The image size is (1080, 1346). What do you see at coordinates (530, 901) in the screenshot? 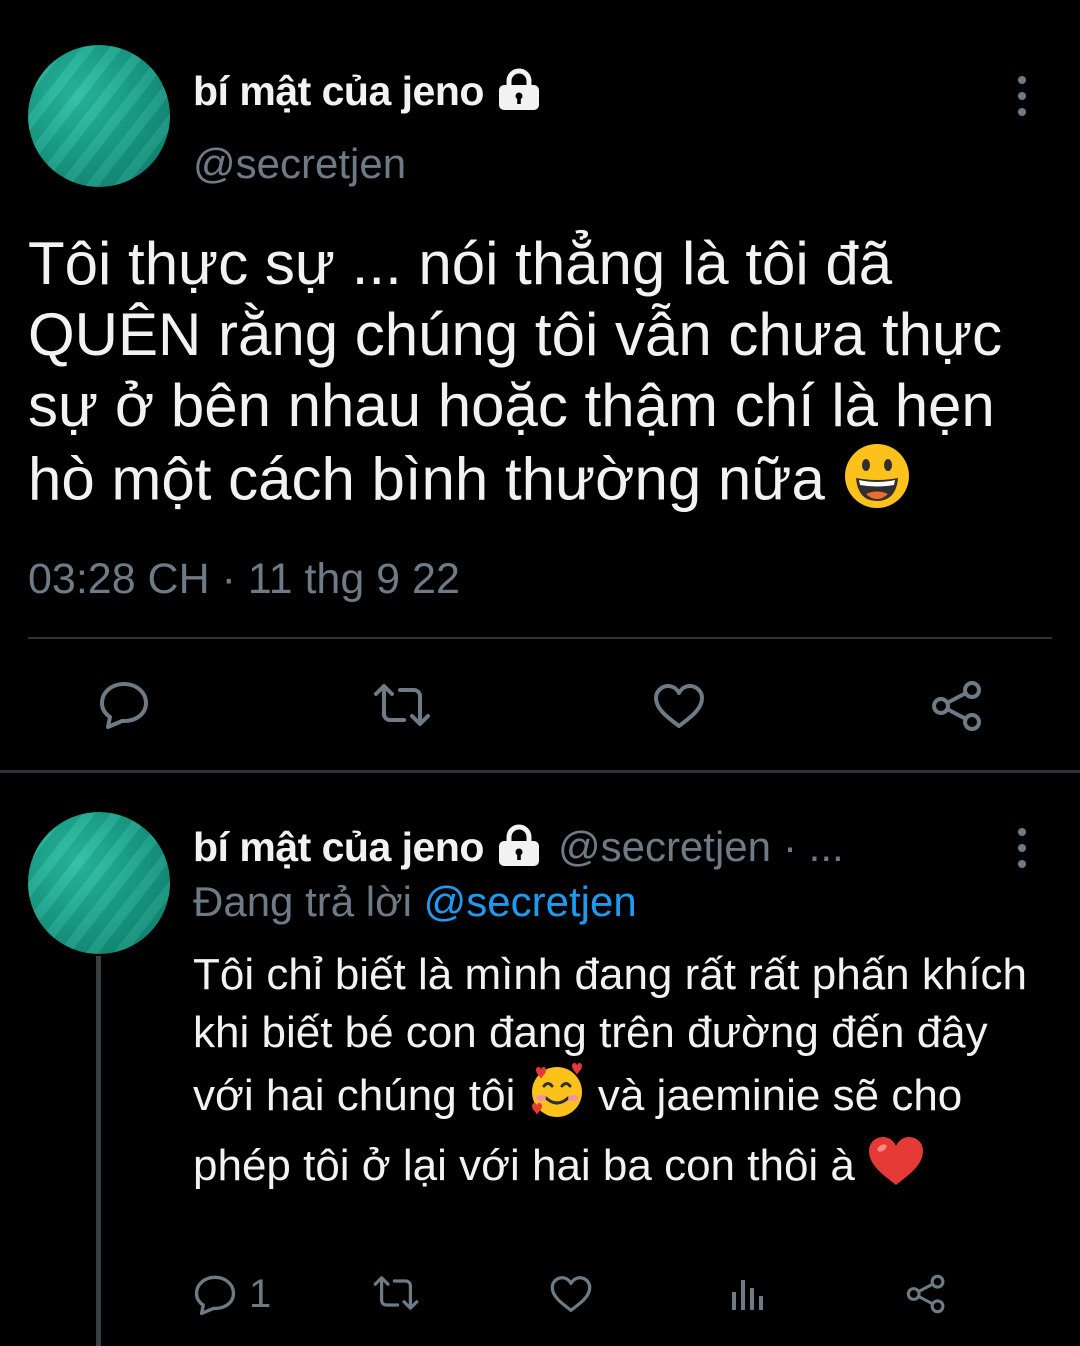
I see `replying-to-link: @secretjen` at bounding box center [530, 901].